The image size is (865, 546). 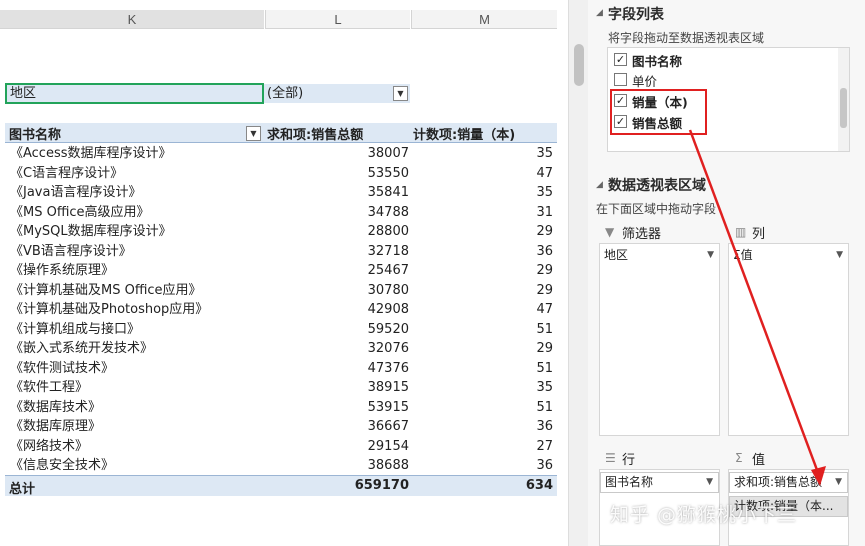 I want to click on column-header-l: L, so click(x=337, y=19).